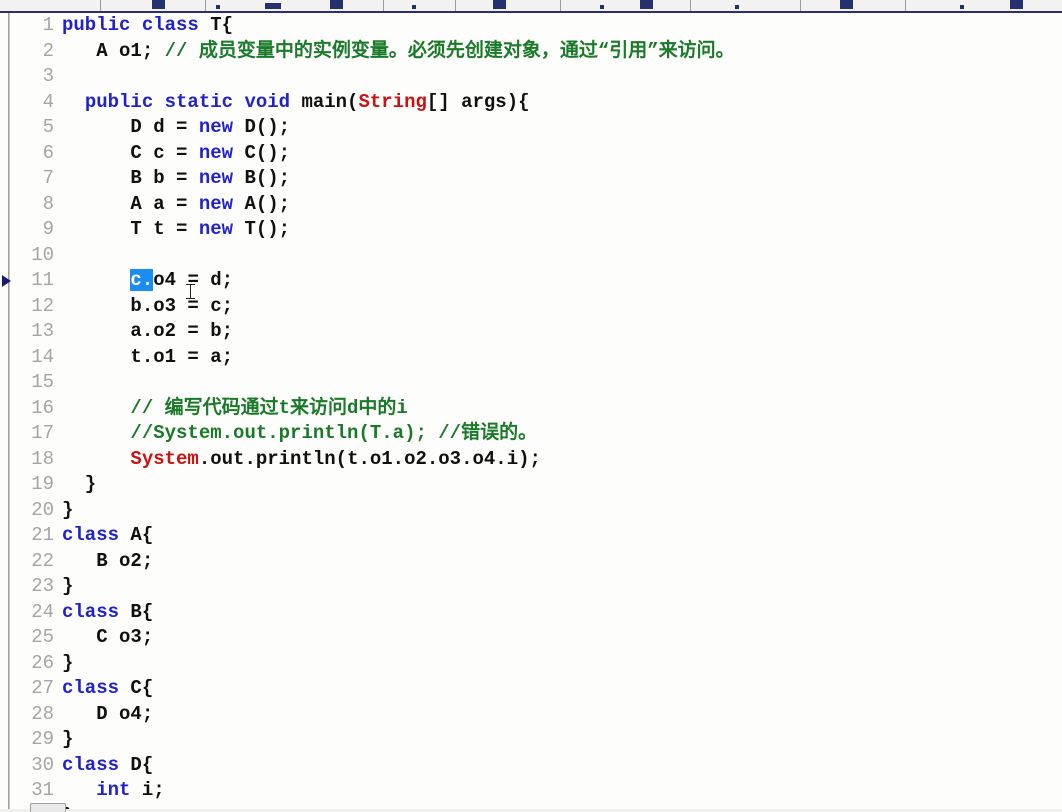  I want to click on code-line: 10, so click(531, 256).